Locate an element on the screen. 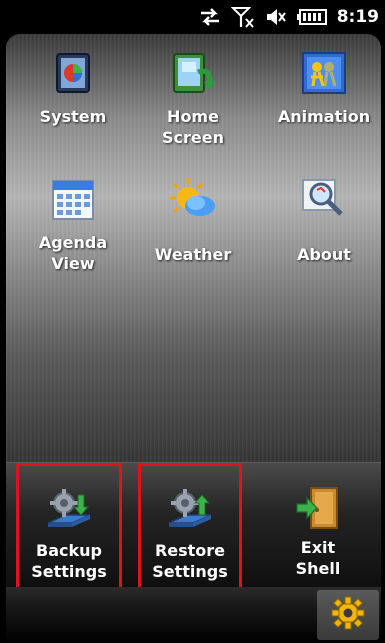 The width and height of the screenshot is (385, 643). calendar-icon is located at coordinates (73, 199).